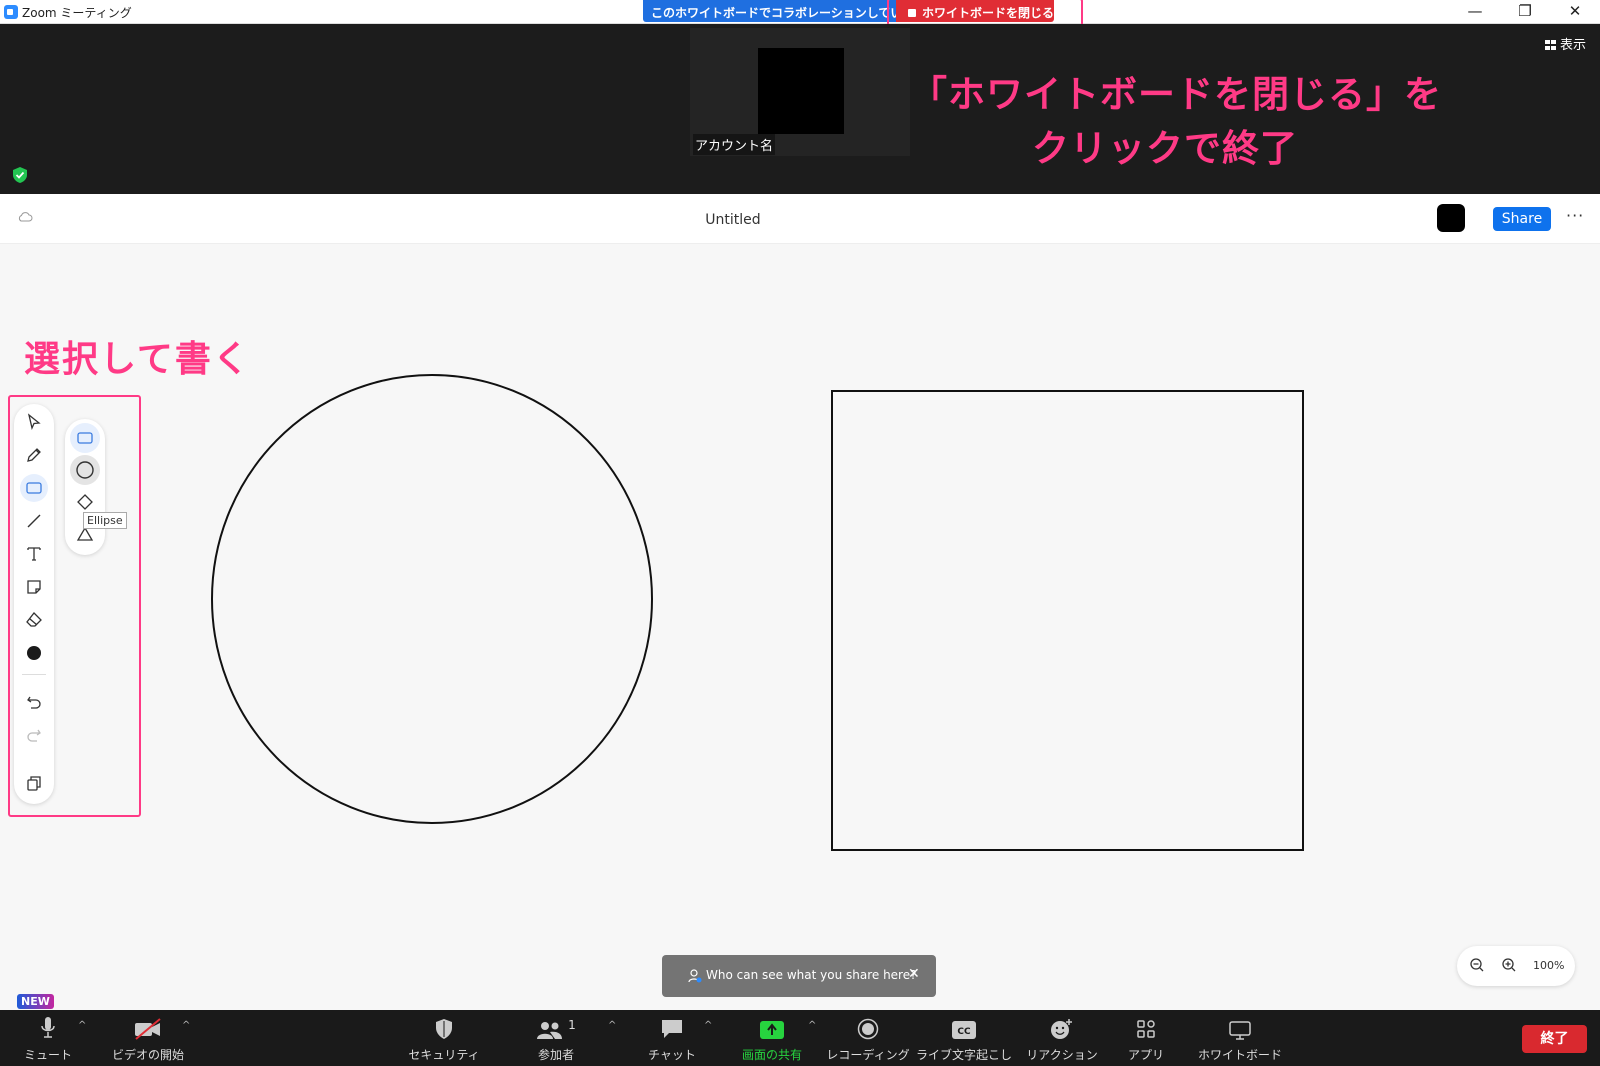  Describe the element at coordinates (1145, 1055) in the screenshot. I see `apps-label: アプリ` at that location.